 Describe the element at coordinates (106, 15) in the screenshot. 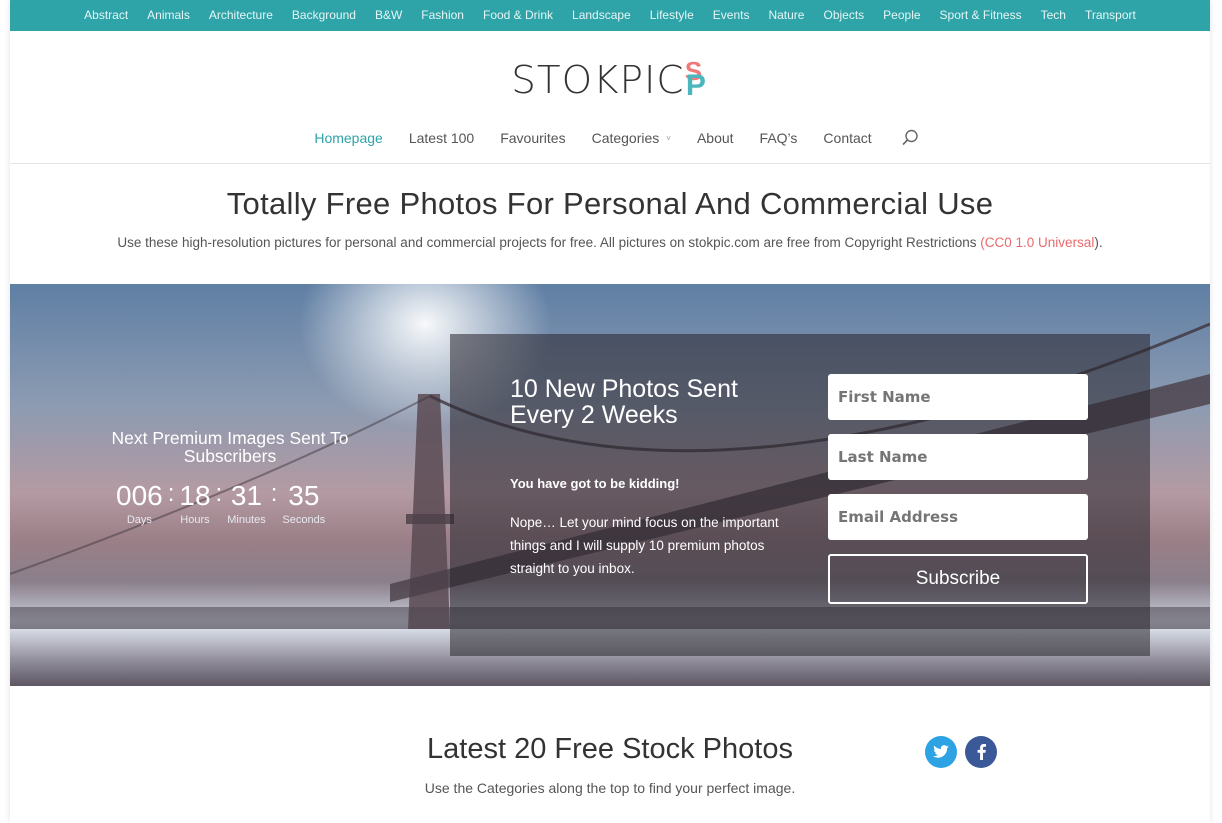

I see `category-link-abstract: Abstract` at that location.